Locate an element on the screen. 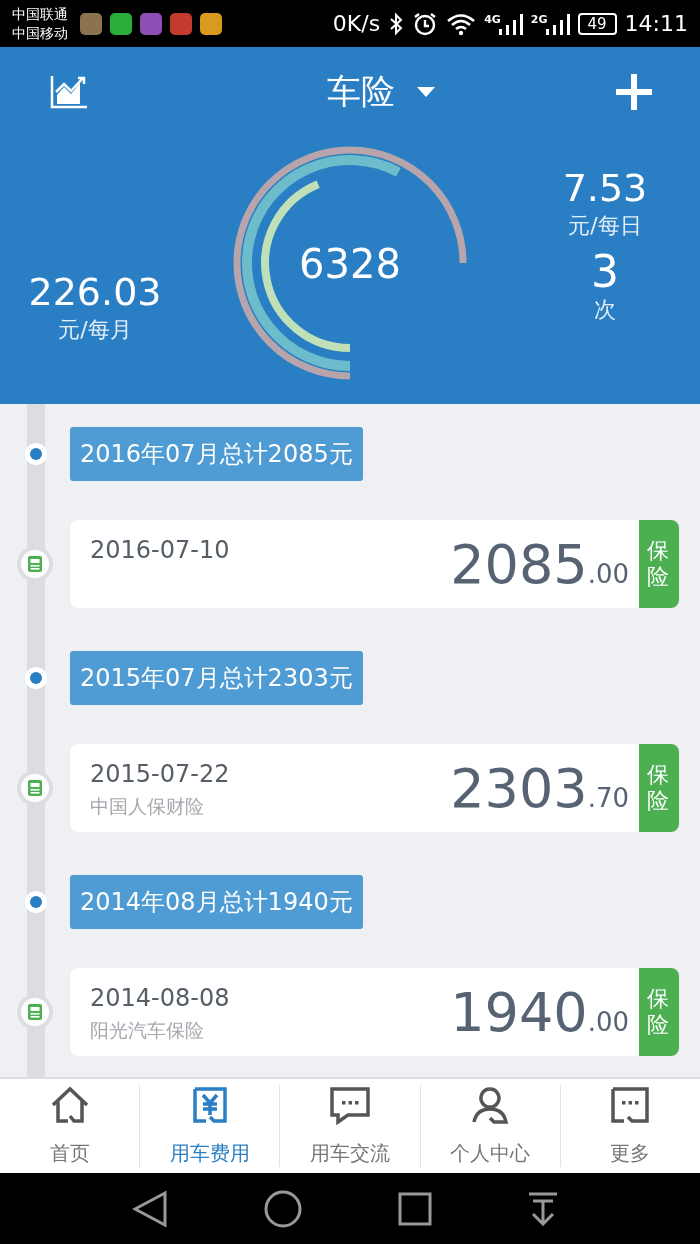  chart-icon is located at coordinates (69, 92).